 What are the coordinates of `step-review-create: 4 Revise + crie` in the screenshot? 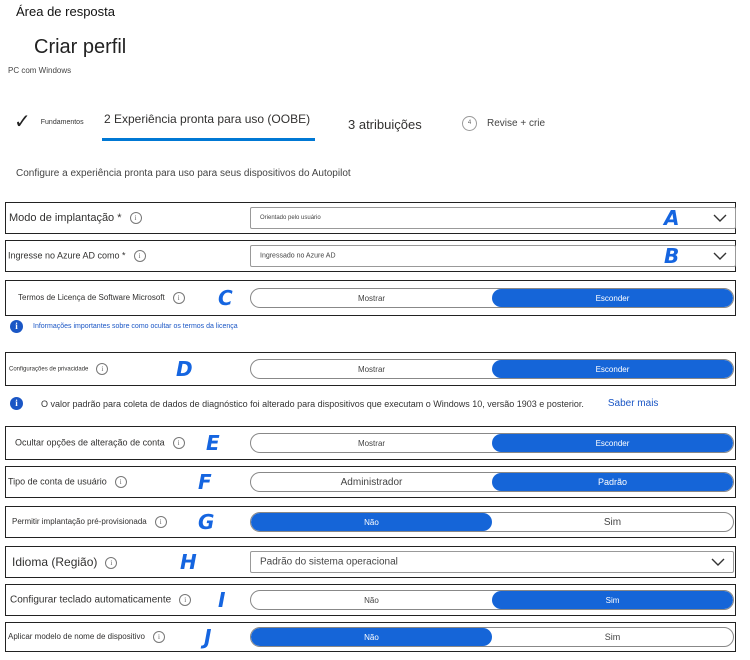 It's located at (503, 123).